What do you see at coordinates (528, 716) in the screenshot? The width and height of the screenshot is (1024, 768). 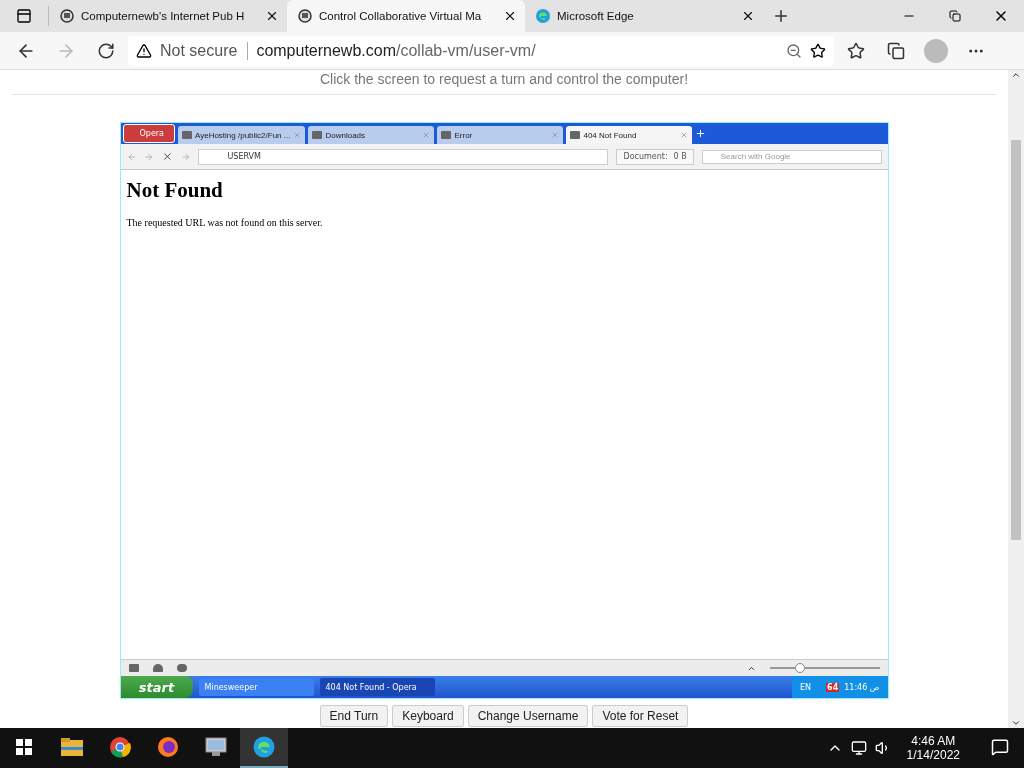 I see `vm-action-button: Change Username` at bounding box center [528, 716].